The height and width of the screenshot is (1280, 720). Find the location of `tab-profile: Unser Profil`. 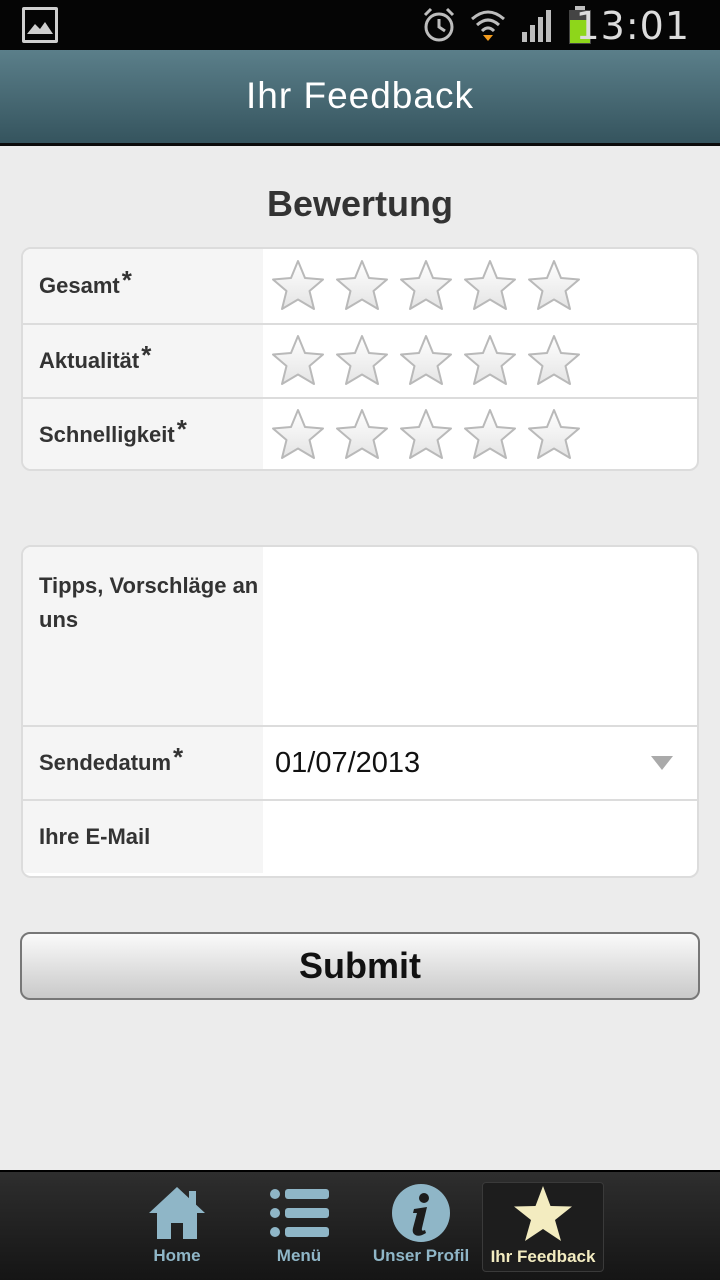

tab-profile: Unser Profil is located at coordinates (421, 1227).